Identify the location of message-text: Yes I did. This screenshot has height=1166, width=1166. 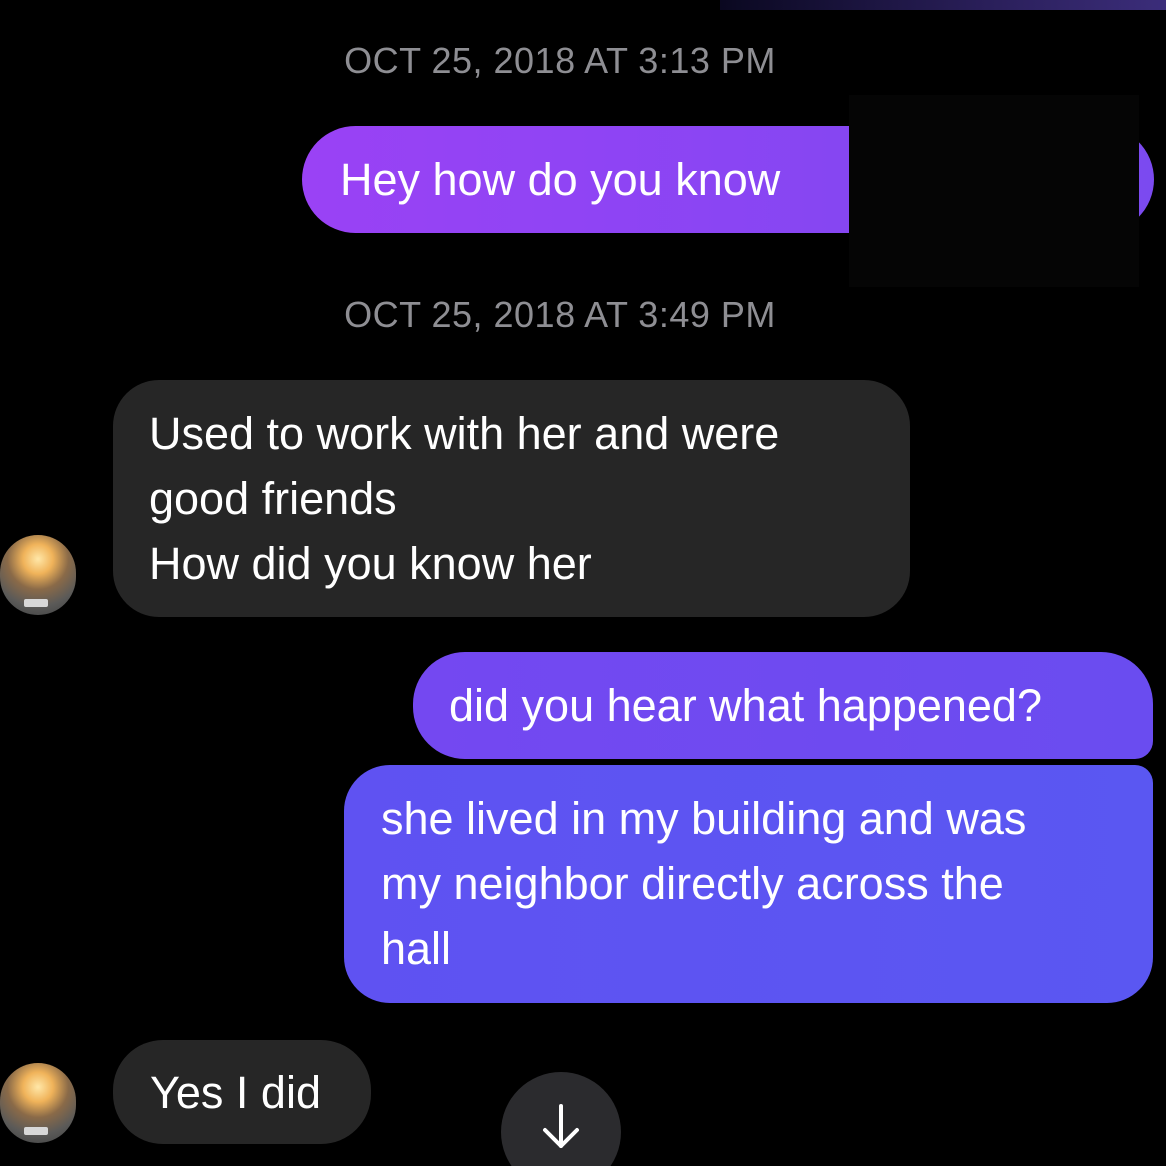
(235, 1092).